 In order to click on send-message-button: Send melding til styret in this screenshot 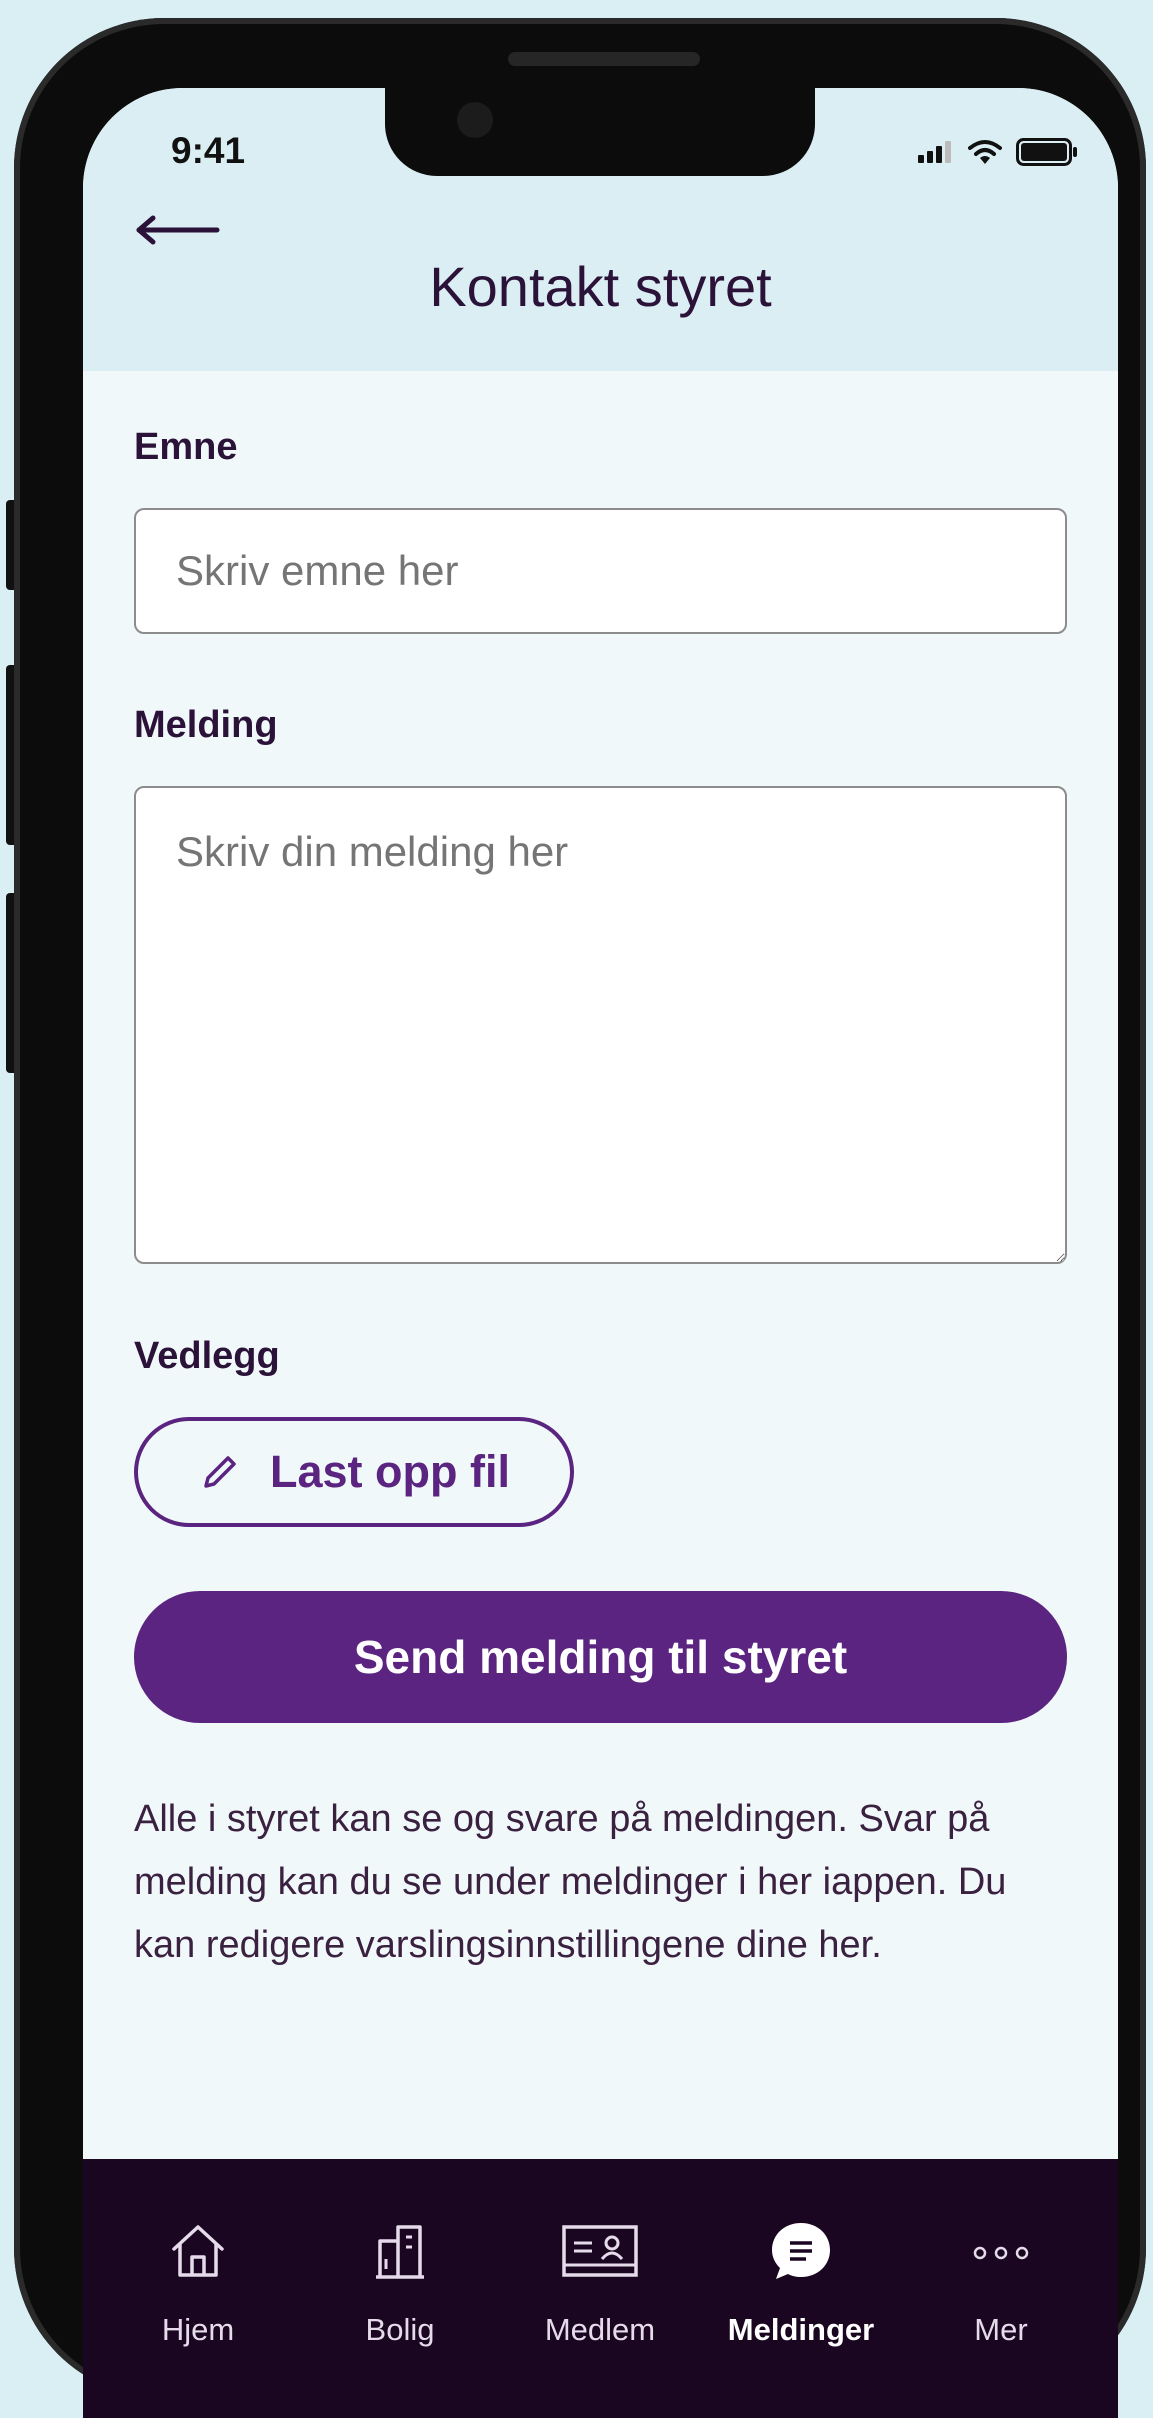, I will do `click(600, 1657)`.